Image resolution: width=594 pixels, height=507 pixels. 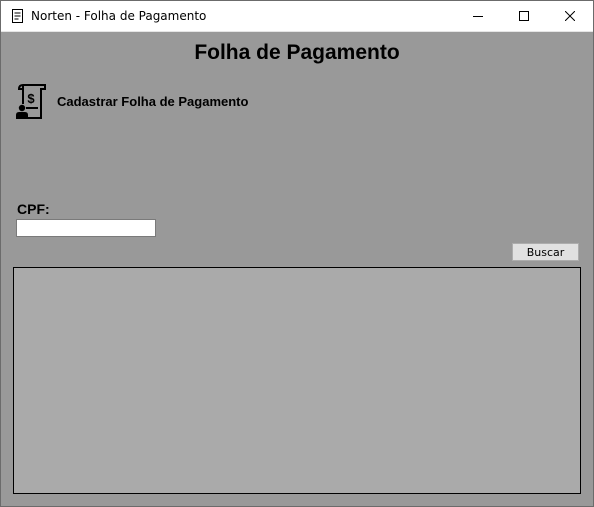 I want to click on cpf-label: CPF:, so click(x=33, y=209).